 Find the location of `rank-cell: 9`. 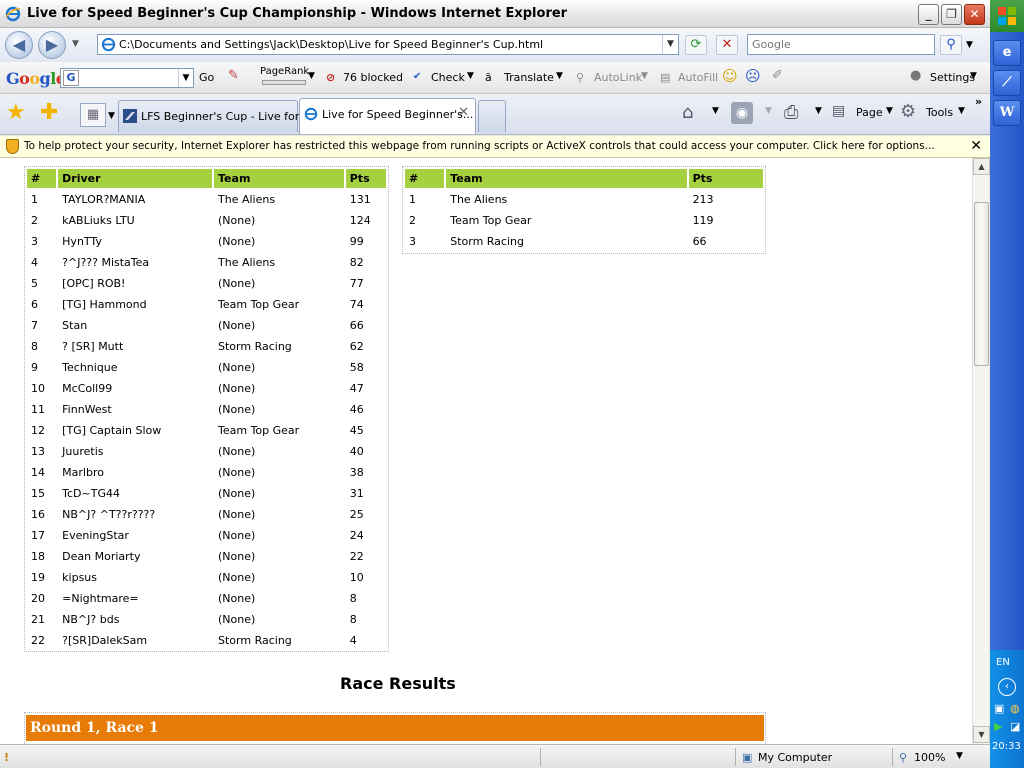

rank-cell: 9 is located at coordinates (34, 367).